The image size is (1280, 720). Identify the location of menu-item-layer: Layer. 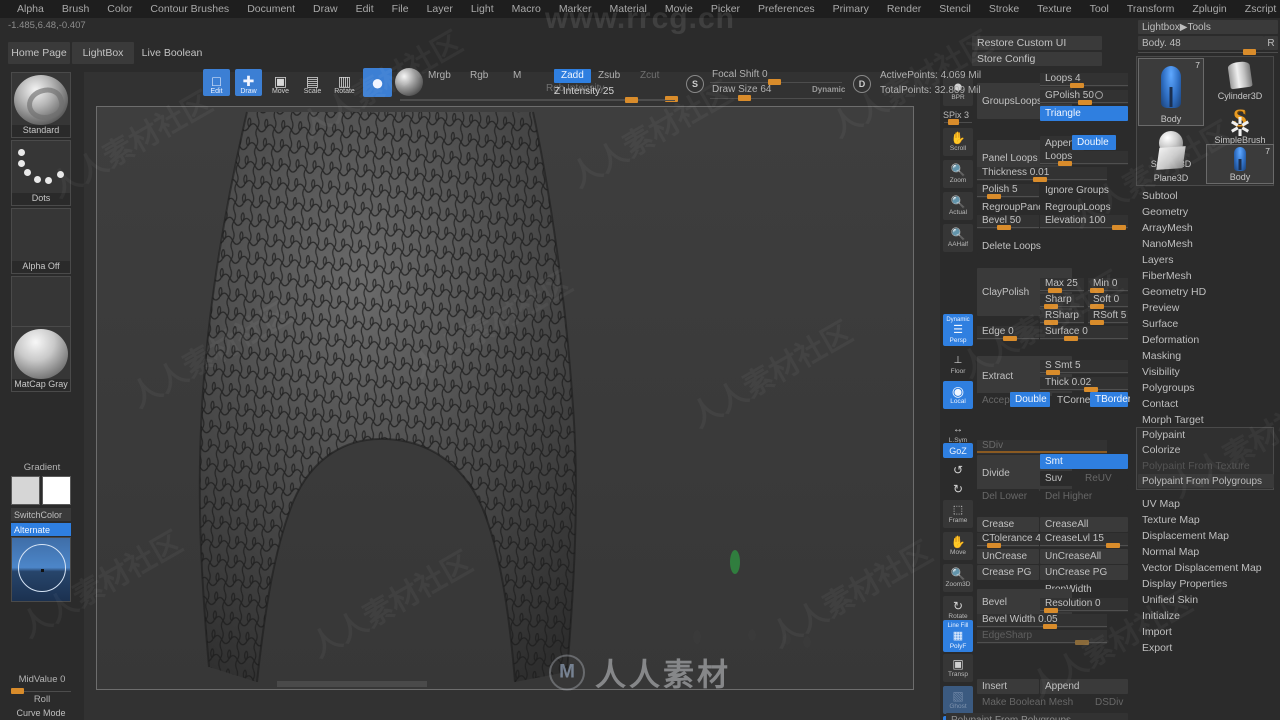
(440, 9).